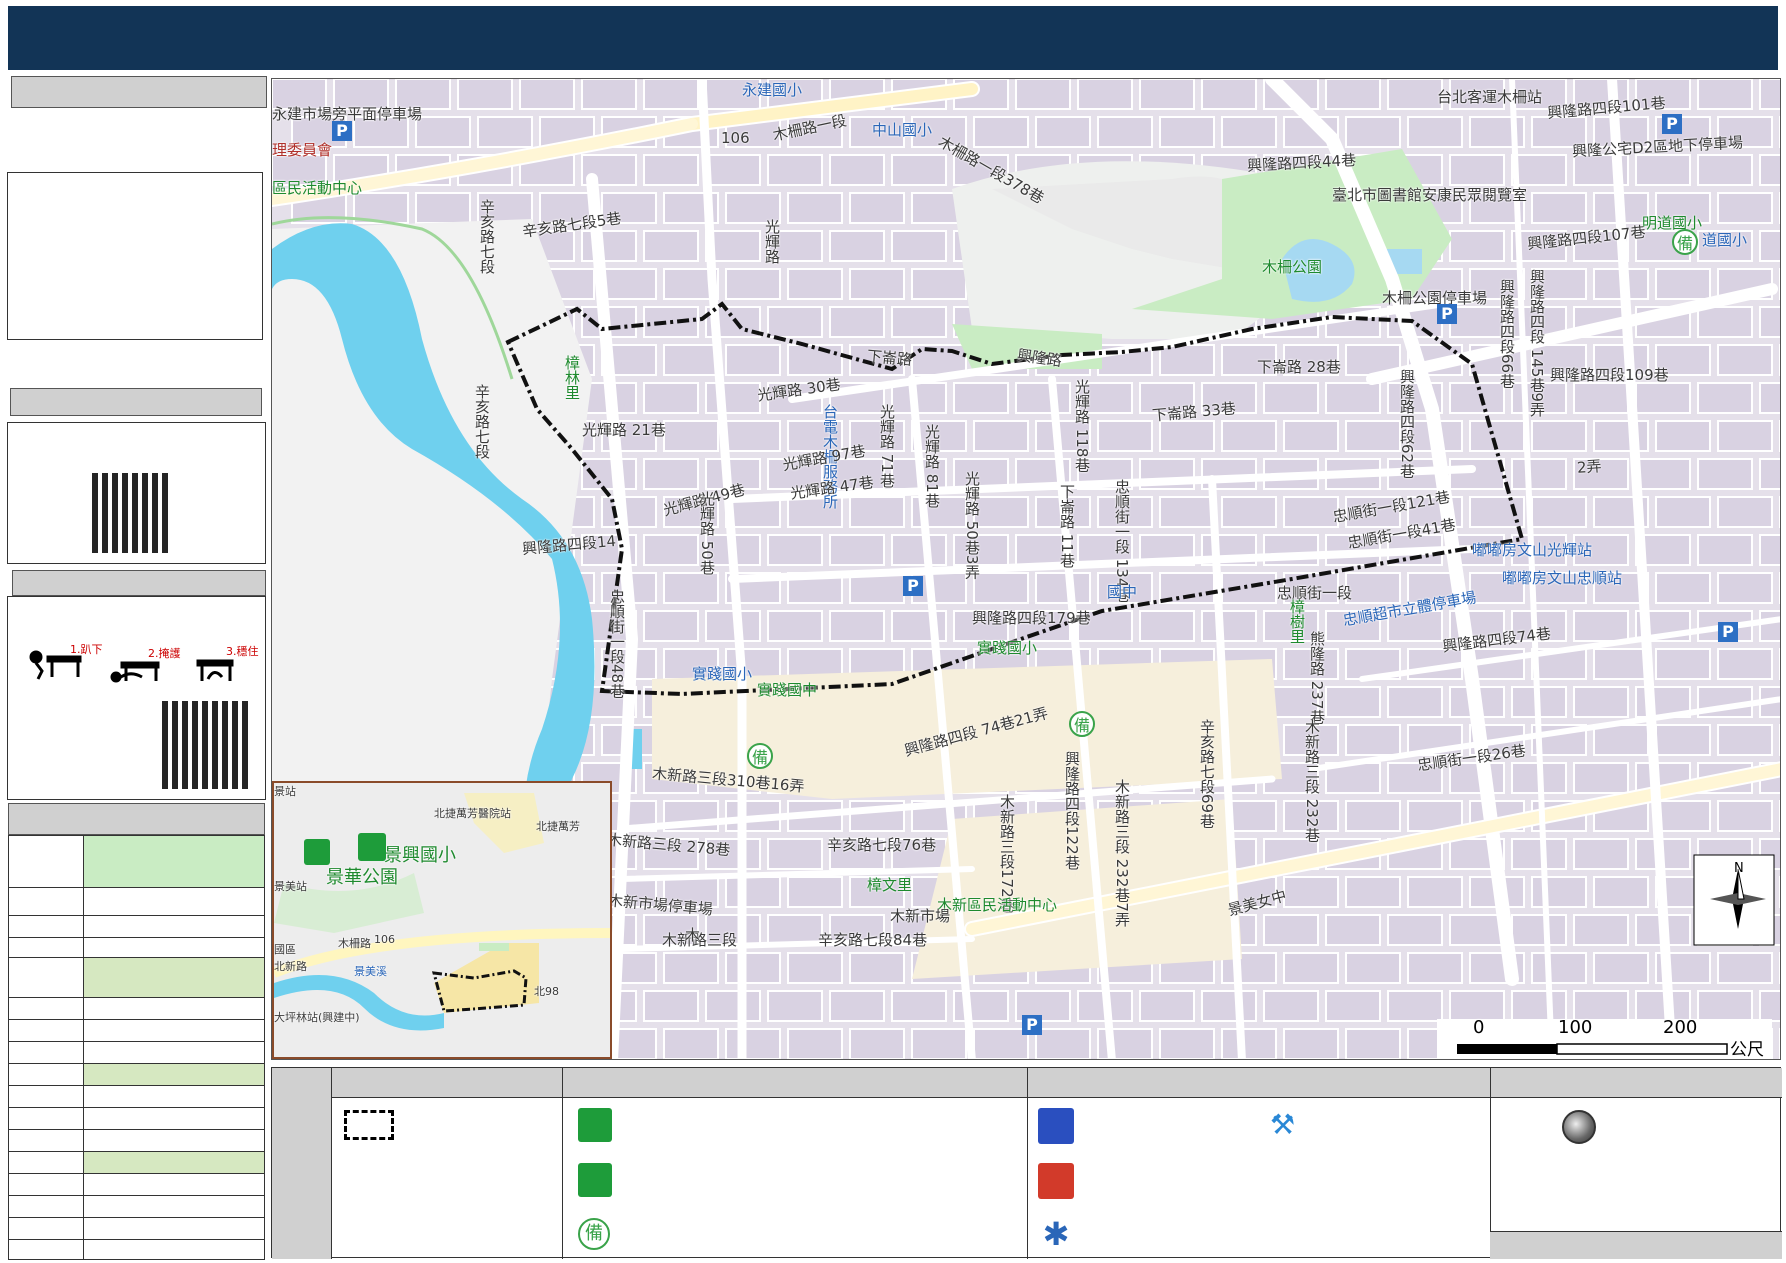 The height and width of the screenshot is (1263, 1786). I want to click on boundary-legend-icon, so click(369, 1125).